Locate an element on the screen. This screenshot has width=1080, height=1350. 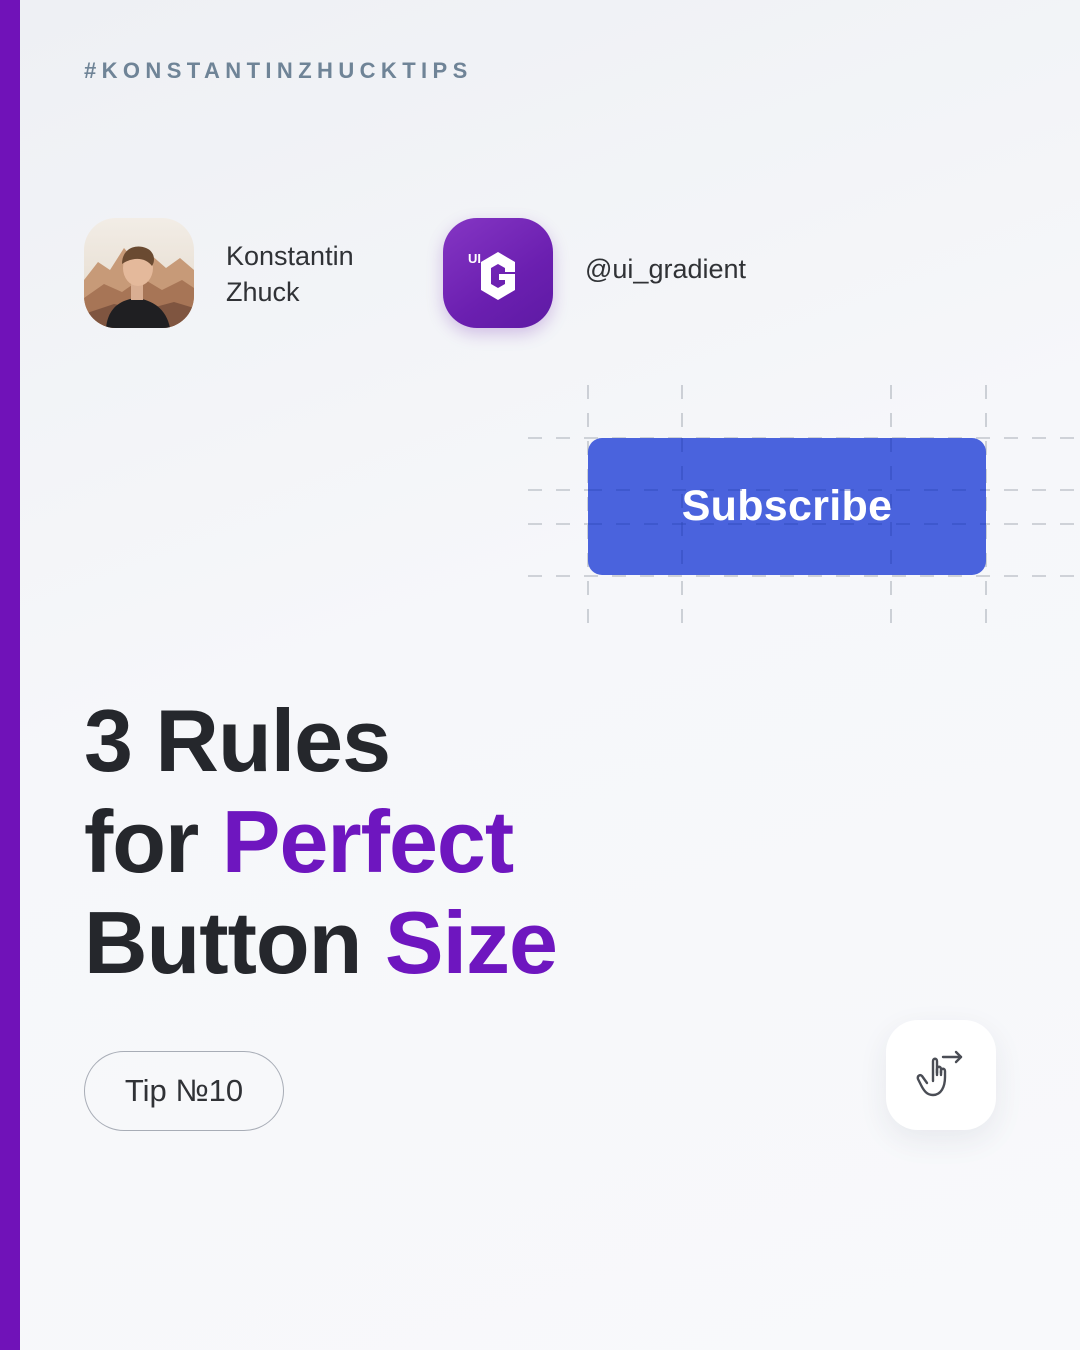
author-last-name: Zhuck is located at coordinates (263, 292).